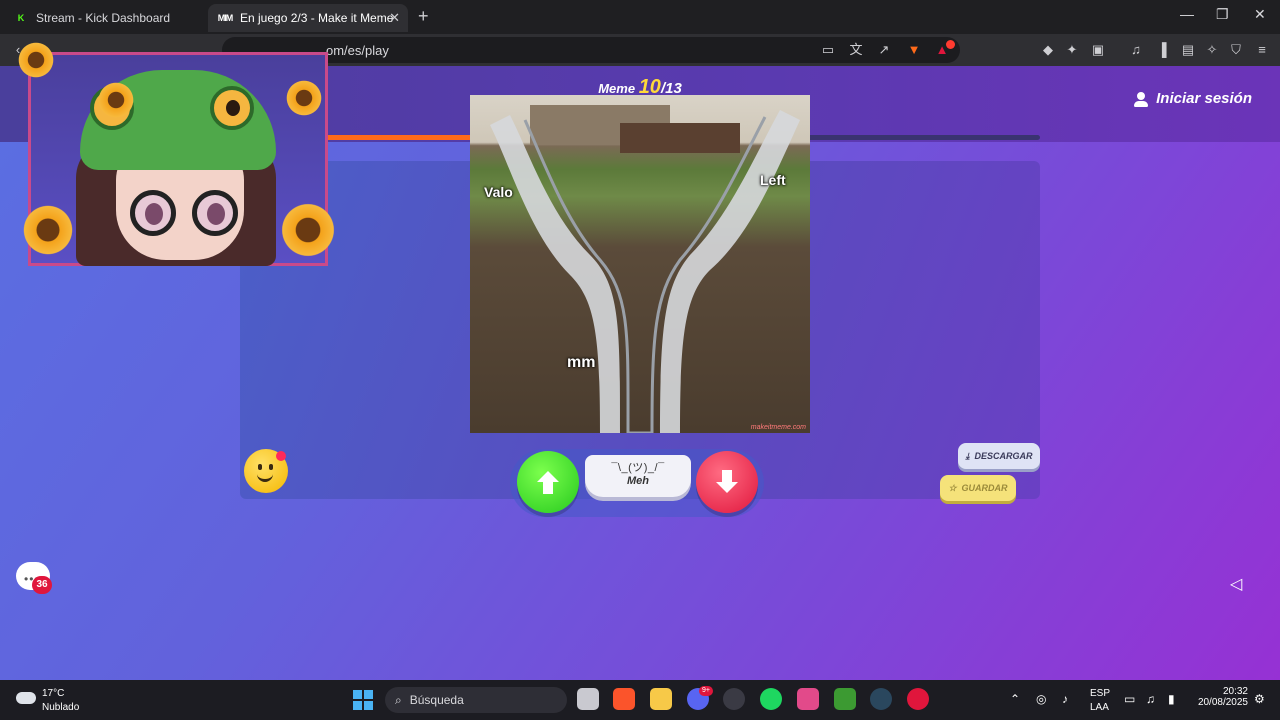 Image resolution: width=1280 pixels, height=720 pixels. What do you see at coordinates (363, 700) in the screenshot?
I see `windows-start-icon` at bounding box center [363, 700].